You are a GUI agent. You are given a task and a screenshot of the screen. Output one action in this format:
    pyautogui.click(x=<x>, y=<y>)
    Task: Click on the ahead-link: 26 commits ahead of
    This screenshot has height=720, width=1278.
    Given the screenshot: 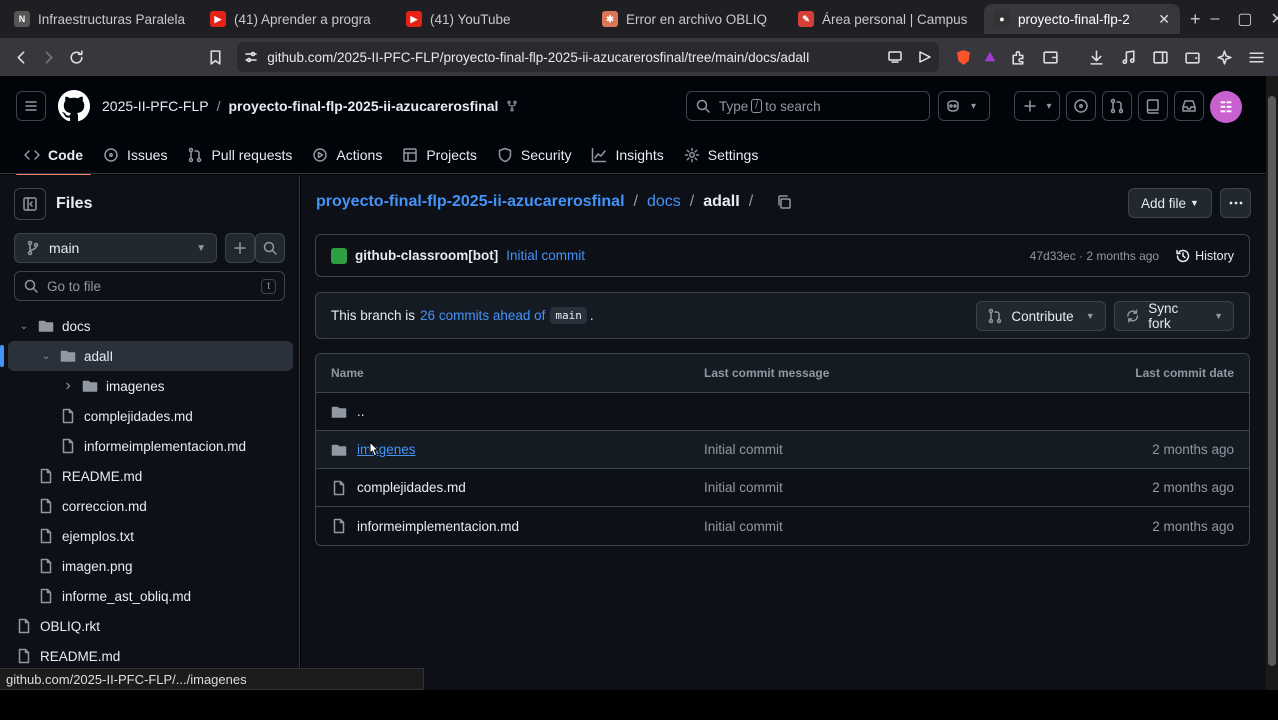 What is the action you would take?
    pyautogui.click(x=482, y=315)
    